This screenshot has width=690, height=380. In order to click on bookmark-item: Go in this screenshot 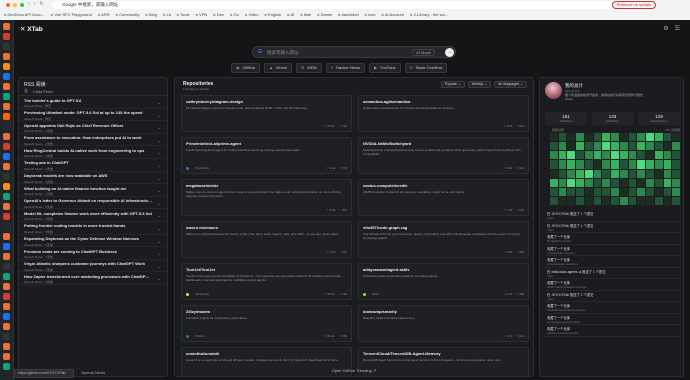, I will do `click(234, 15)`.